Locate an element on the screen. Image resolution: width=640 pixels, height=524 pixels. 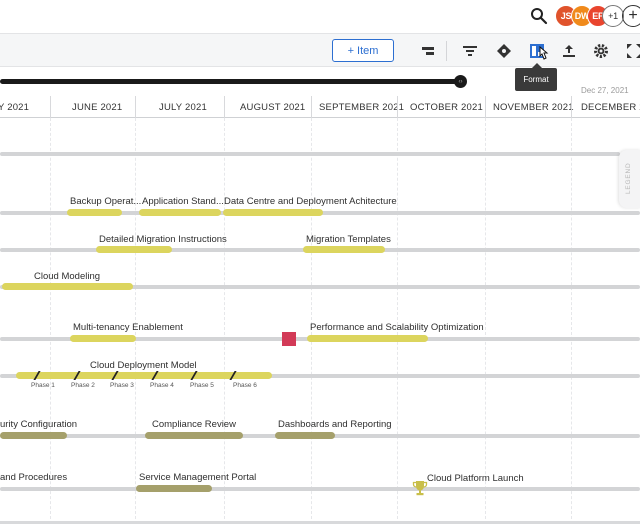
cursor-icon is located at coordinates (544, 53).